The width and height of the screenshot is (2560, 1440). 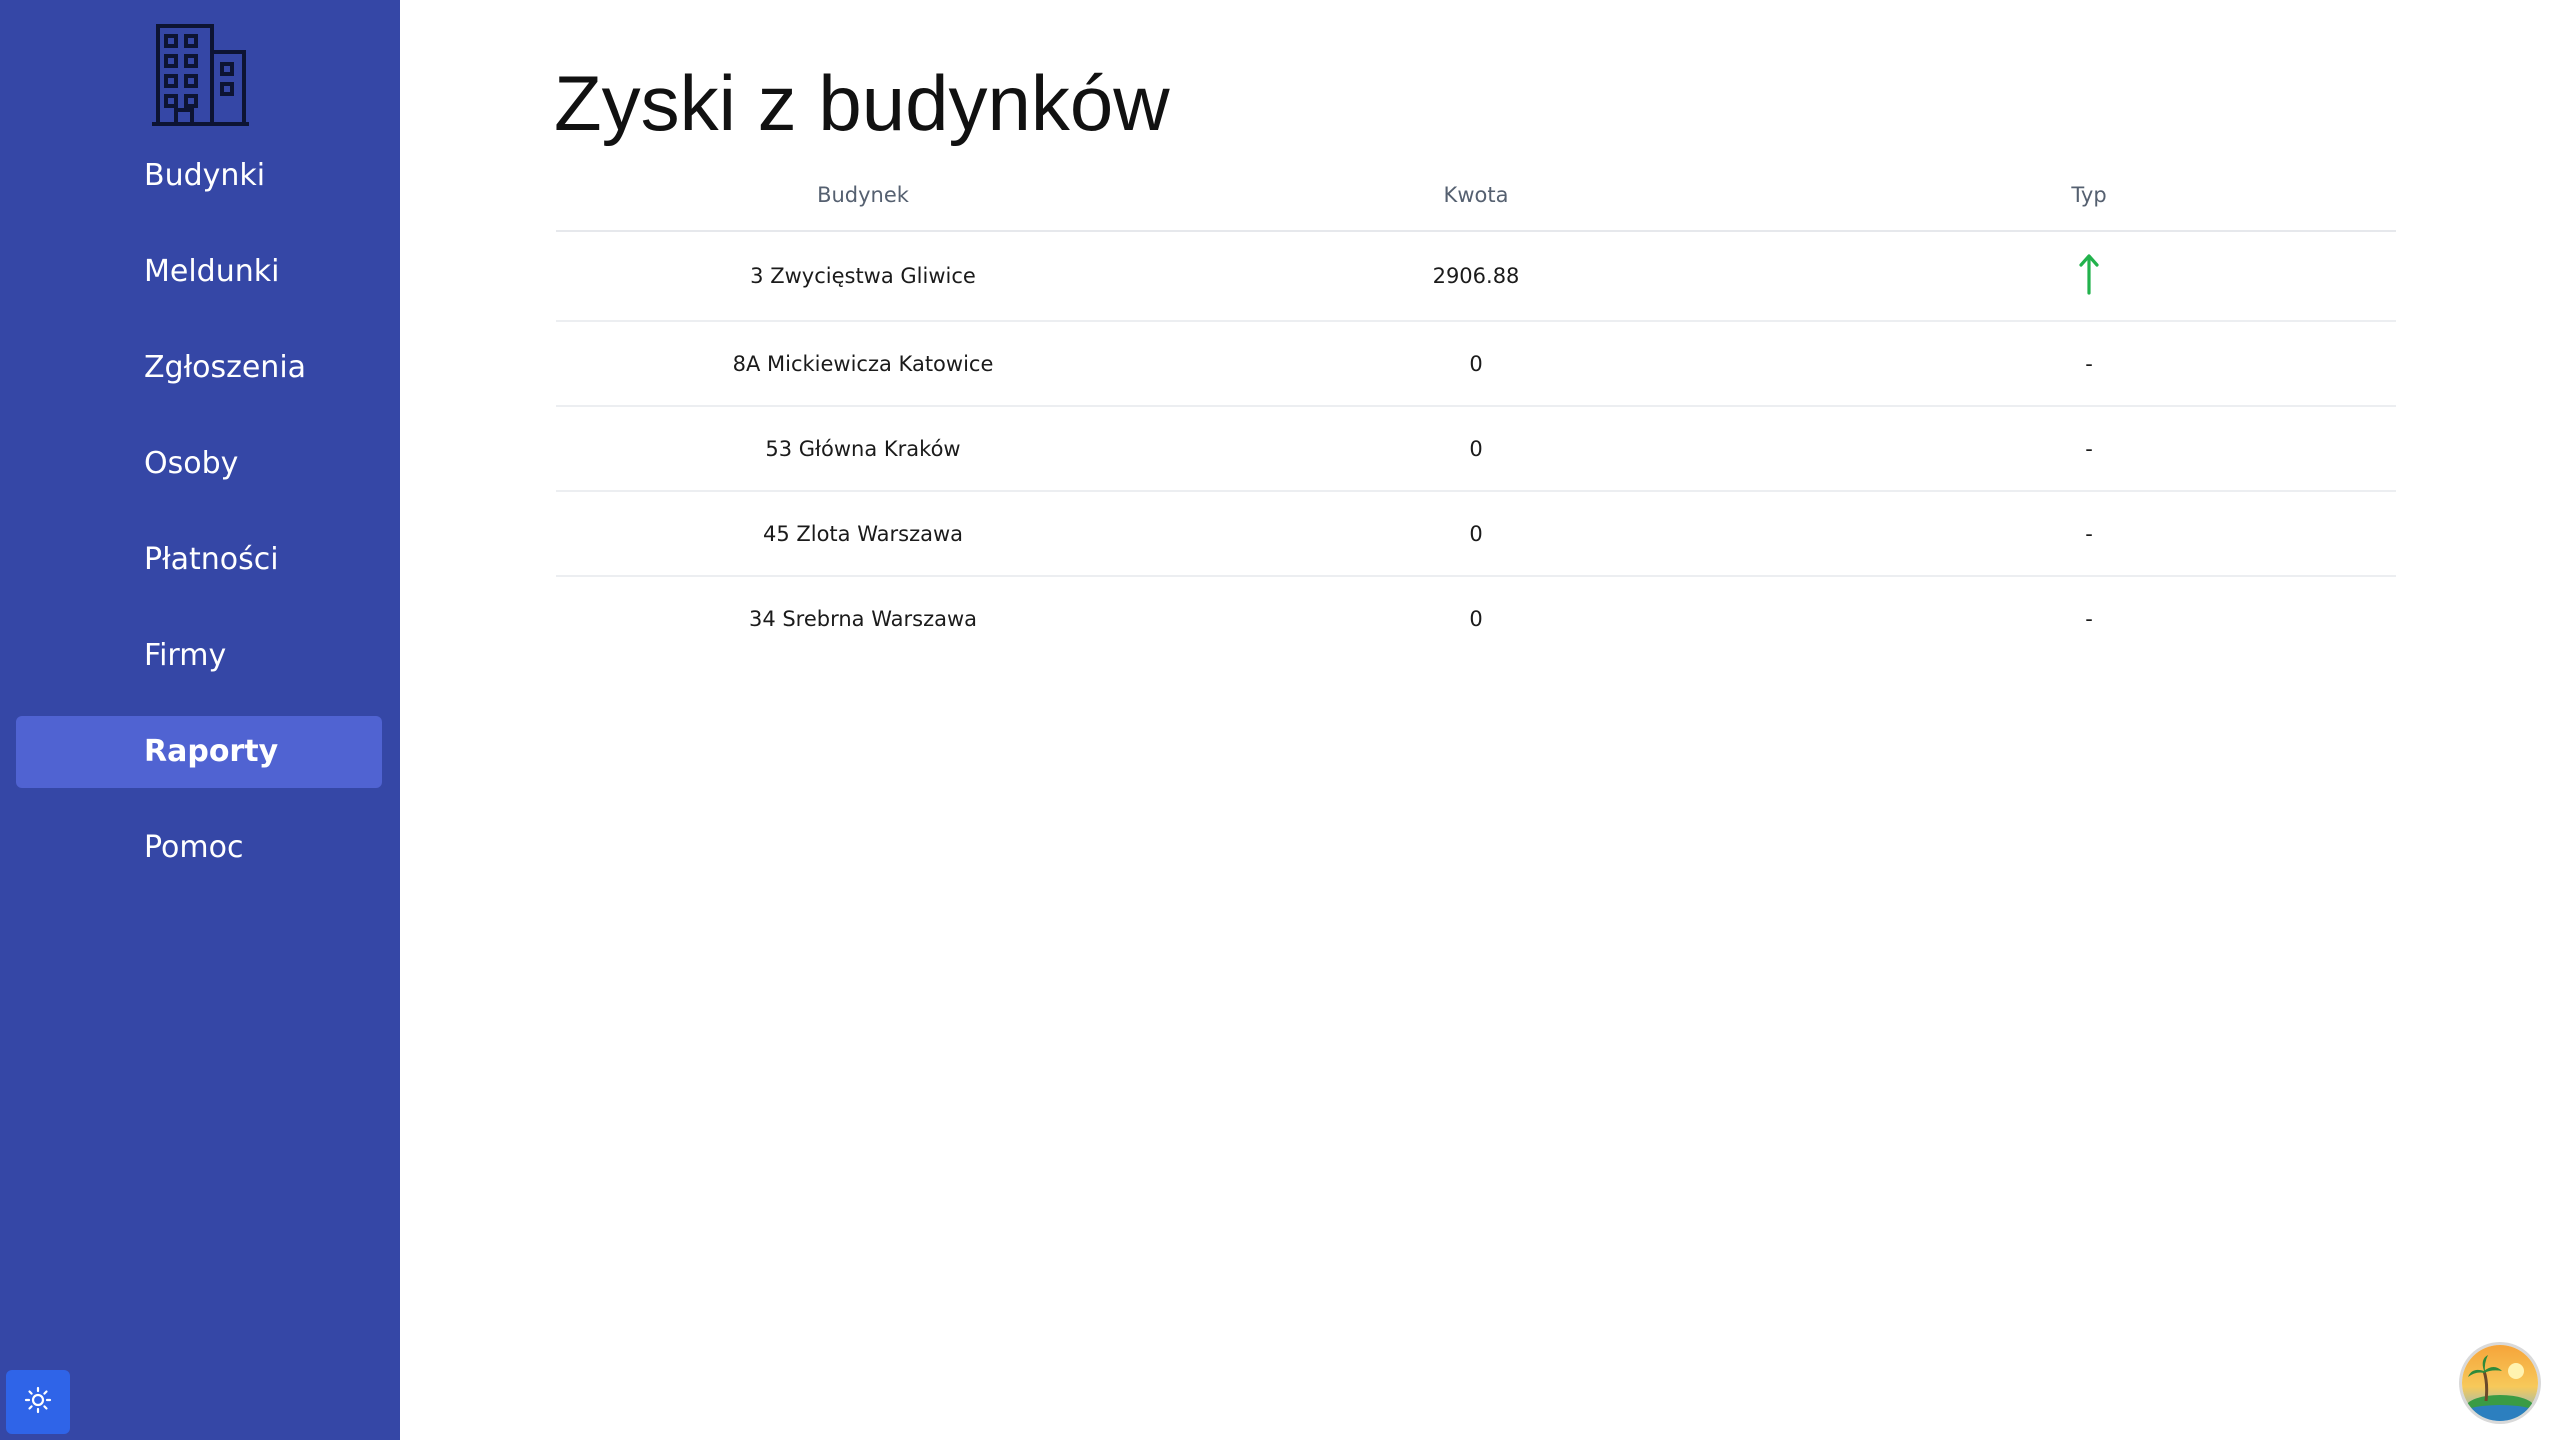 I want to click on table-row: 53 Główna Kraków 0 -, so click(x=1476, y=449).